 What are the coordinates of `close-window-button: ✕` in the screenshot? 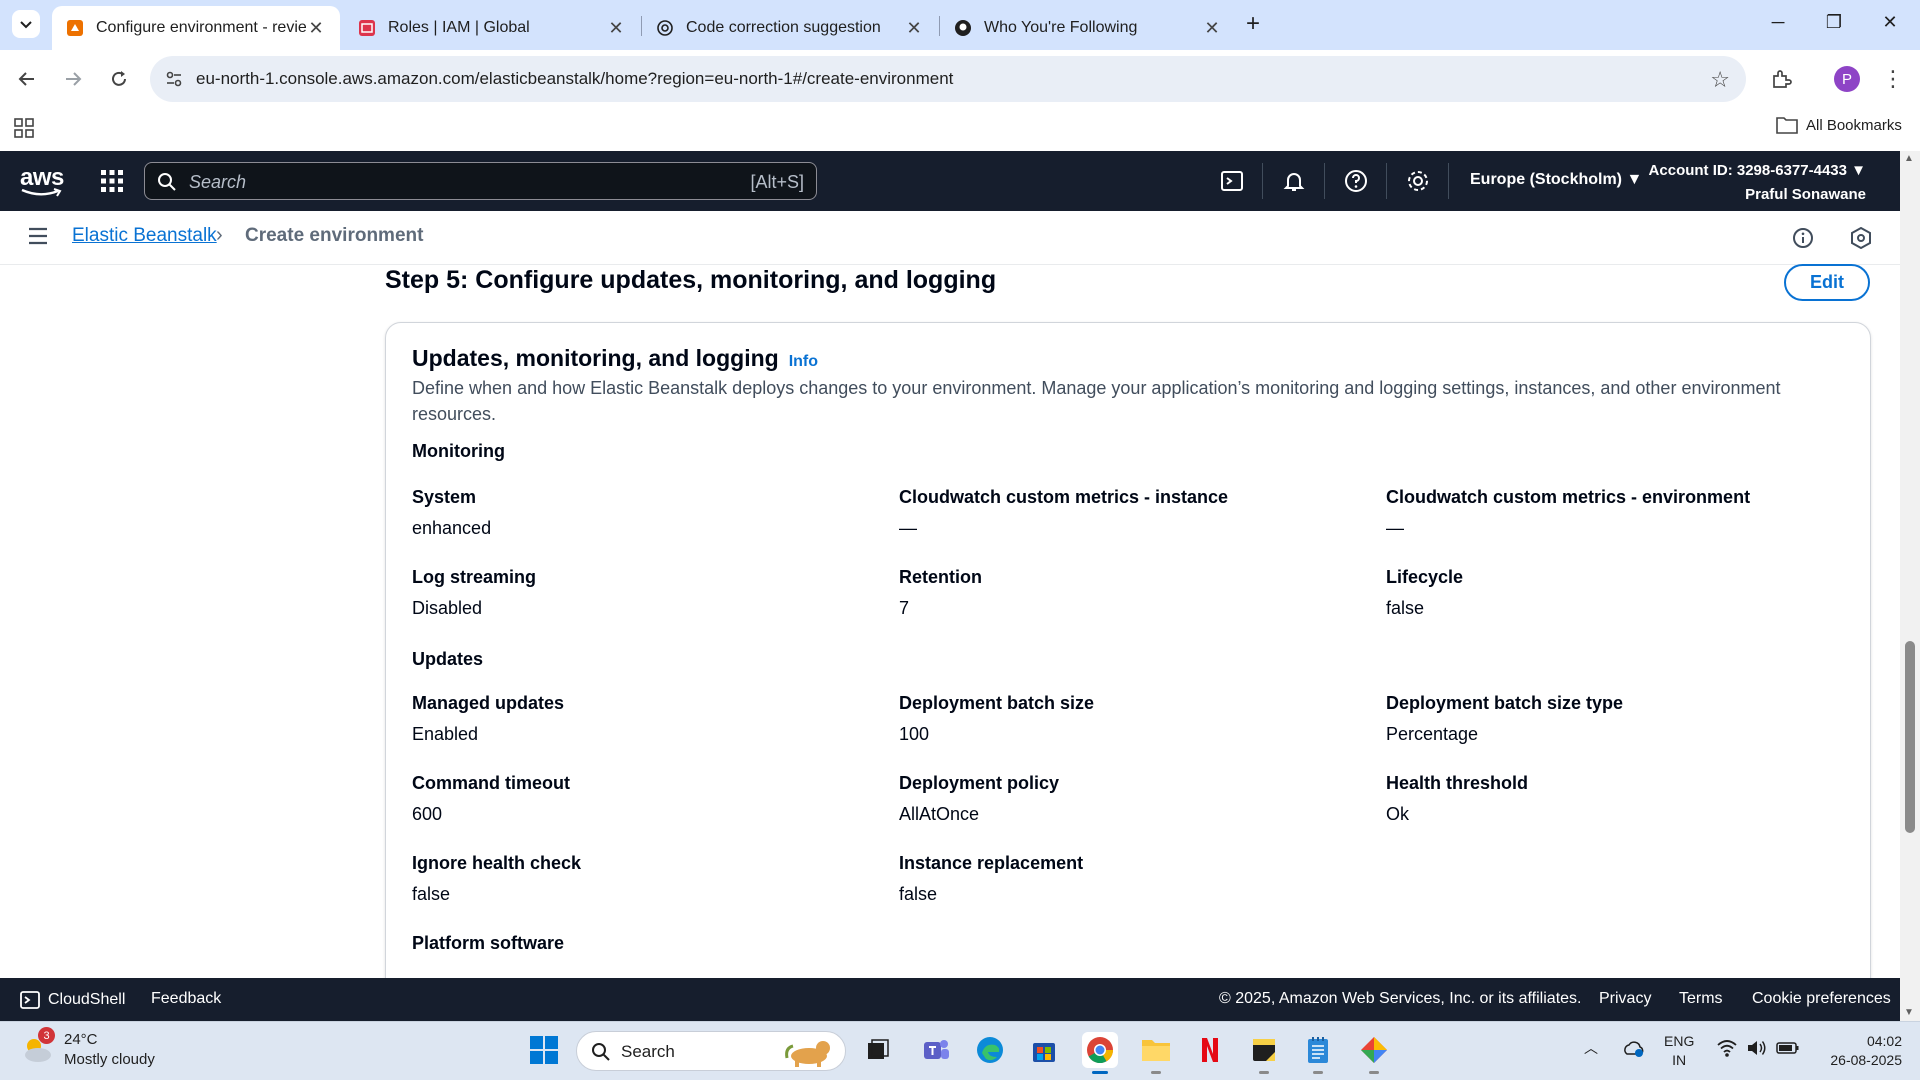 It's located at (1890, 22).